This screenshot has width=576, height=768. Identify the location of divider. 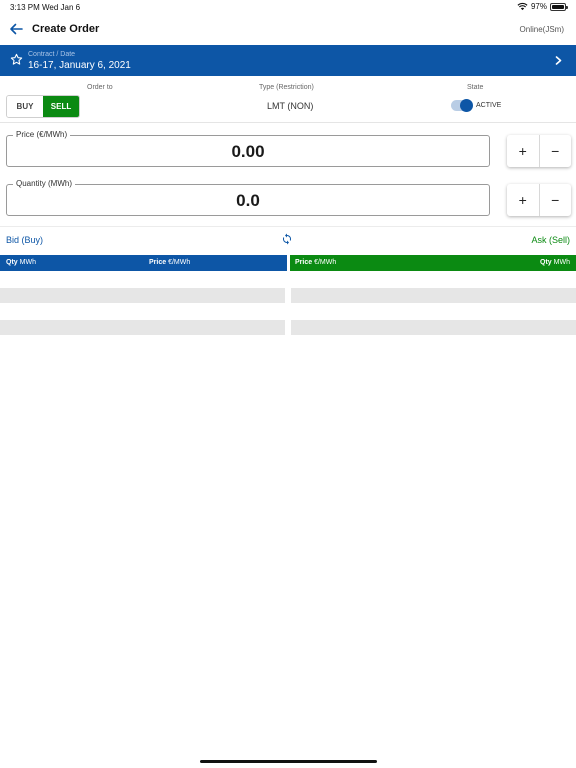
(288, 226).